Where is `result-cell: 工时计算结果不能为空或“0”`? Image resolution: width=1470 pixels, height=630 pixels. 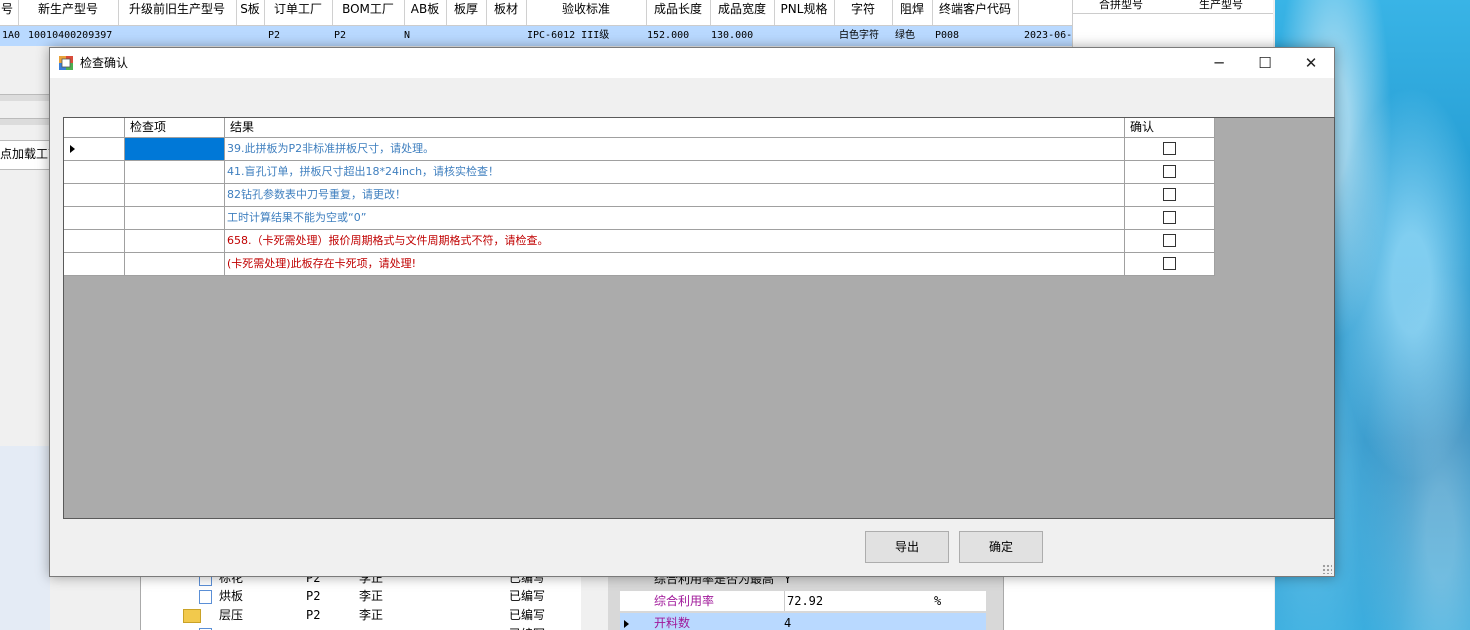 result-cell: 工时计算结果不能为空或“0” is located at coordinates (675, 218).